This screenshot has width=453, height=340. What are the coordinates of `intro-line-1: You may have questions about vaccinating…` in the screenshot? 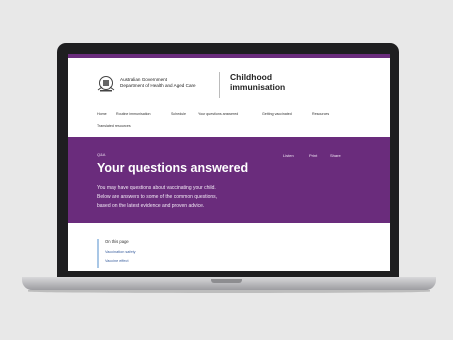 It's located at (156, 188).